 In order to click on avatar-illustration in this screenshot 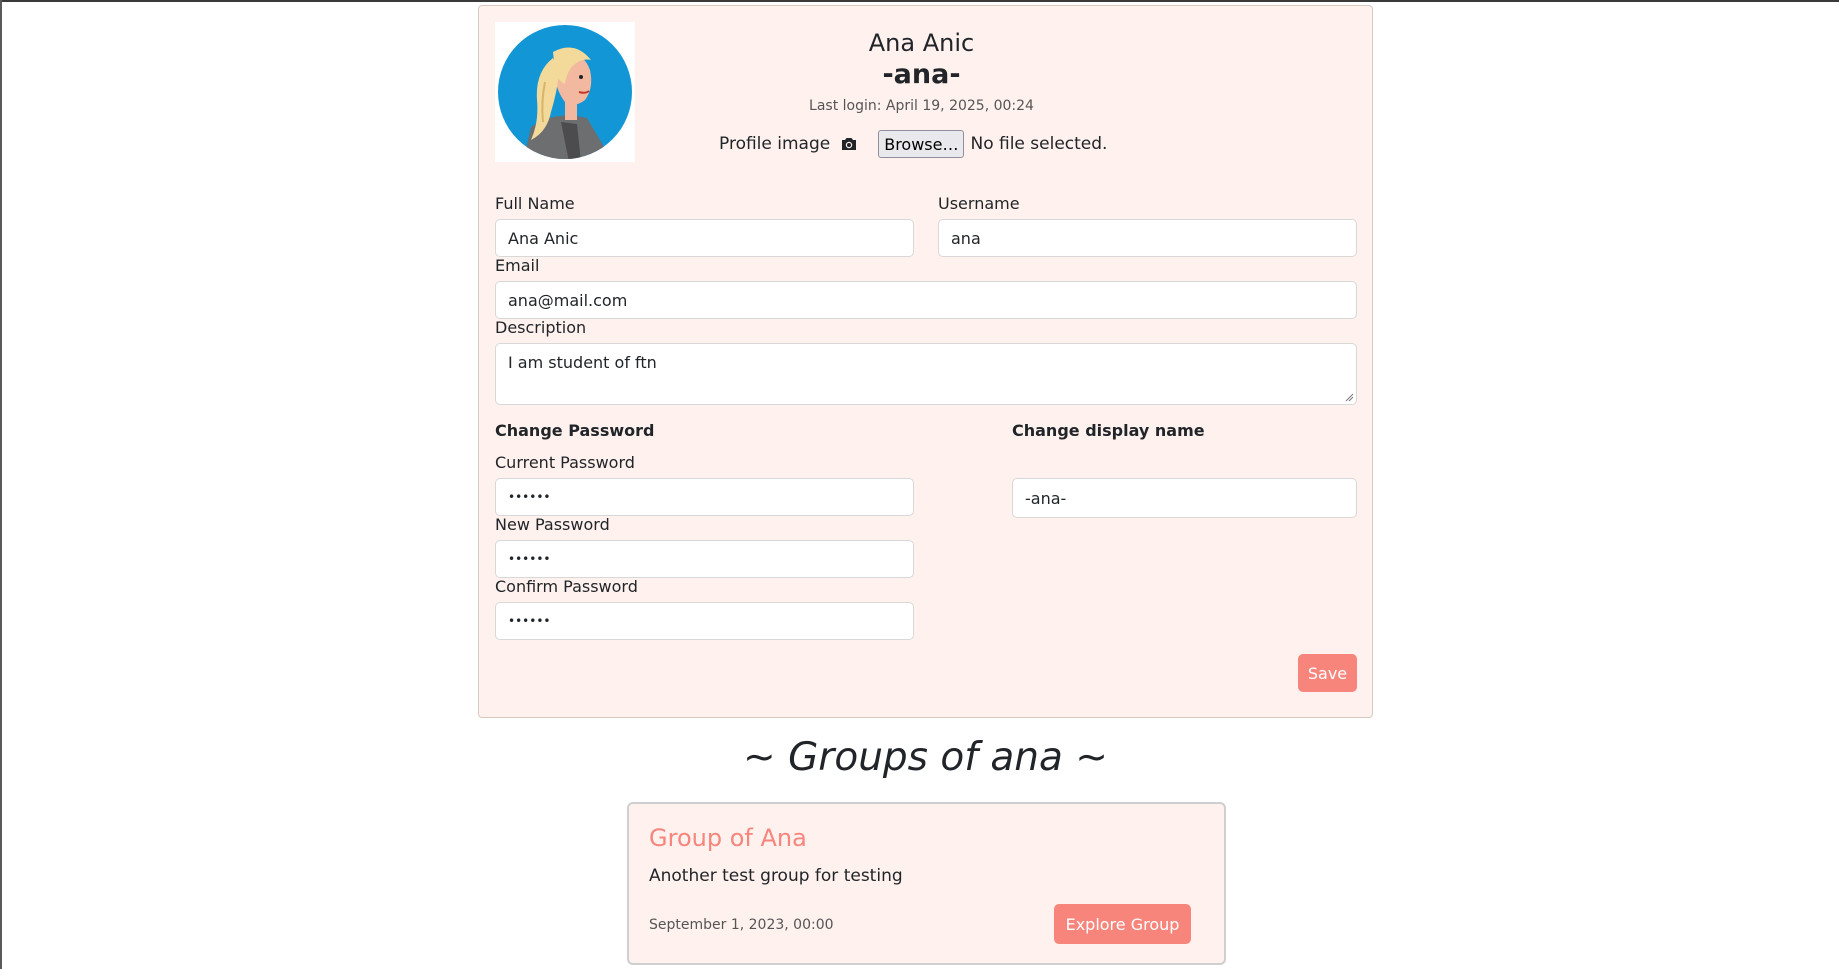, I will do `click(565, 92)`.